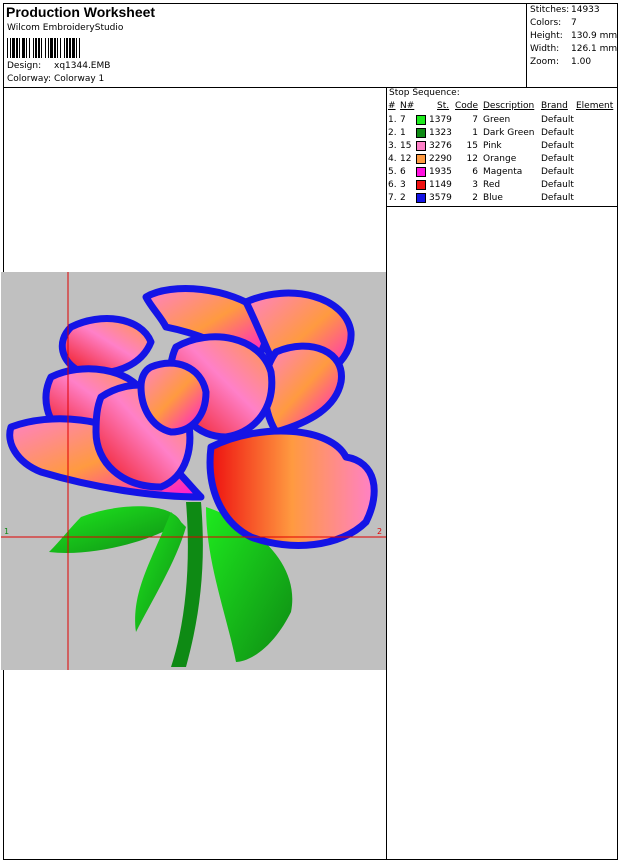 Image resolution: width=620 pixels, height=861 pixels. Describe the element at coordinates (492, 146) in the screenshot. I see `row-description: Pink` at that location.